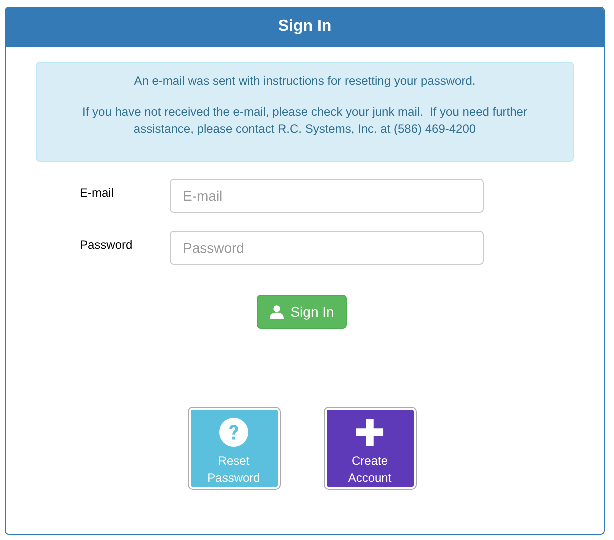 Image resolution: width=614 pixels, height=540 pixels. I want to click on plus-icon, so click(370, 432).